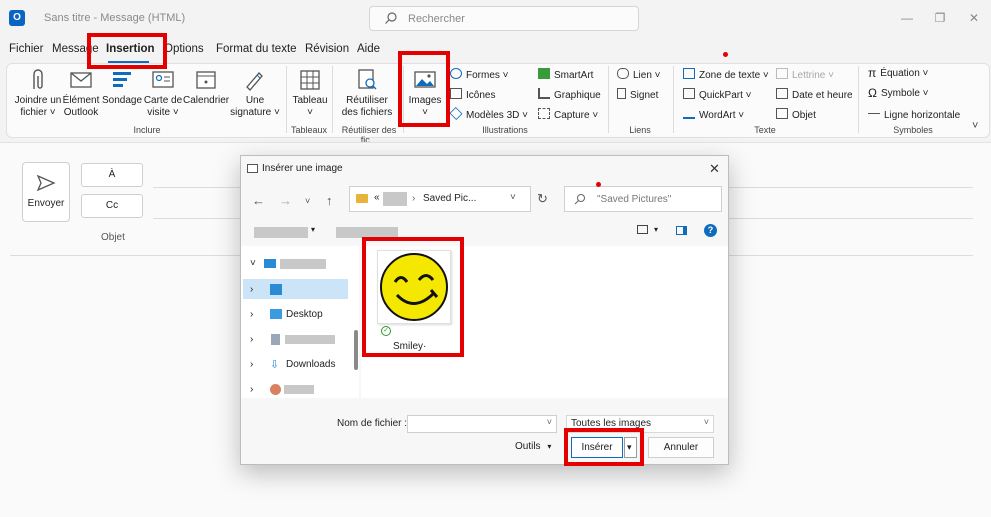 The width and height of the screenshot is (991, 517). I want to click on shapes-button: Formes ˅, so click(479, 74).